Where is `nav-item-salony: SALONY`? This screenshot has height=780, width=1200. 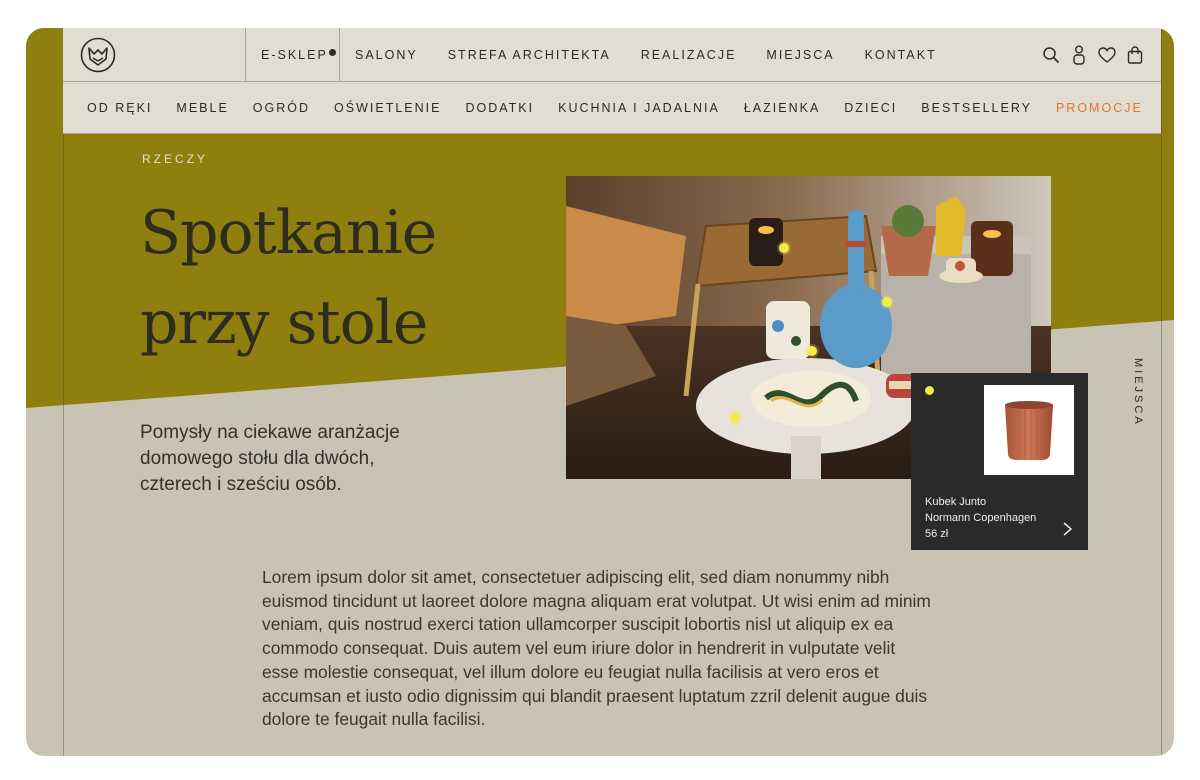
nav-item-salony: SALONY is located at coordinates (386, 55).